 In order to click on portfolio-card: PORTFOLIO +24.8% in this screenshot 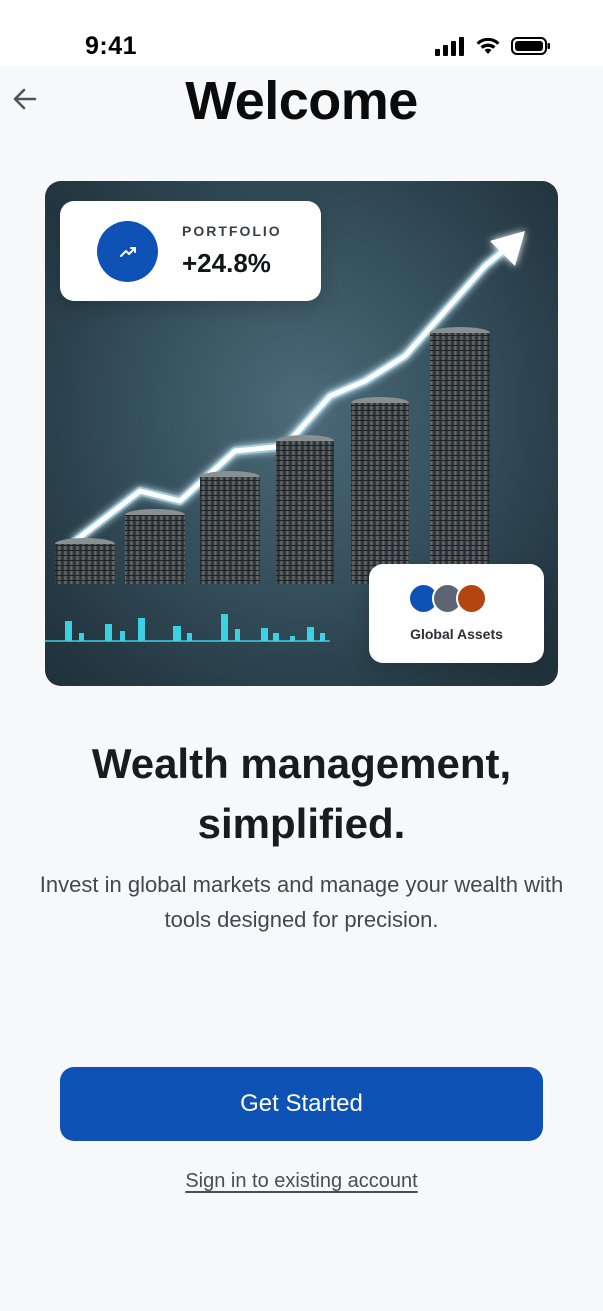, I will do `click(190, 251)`.